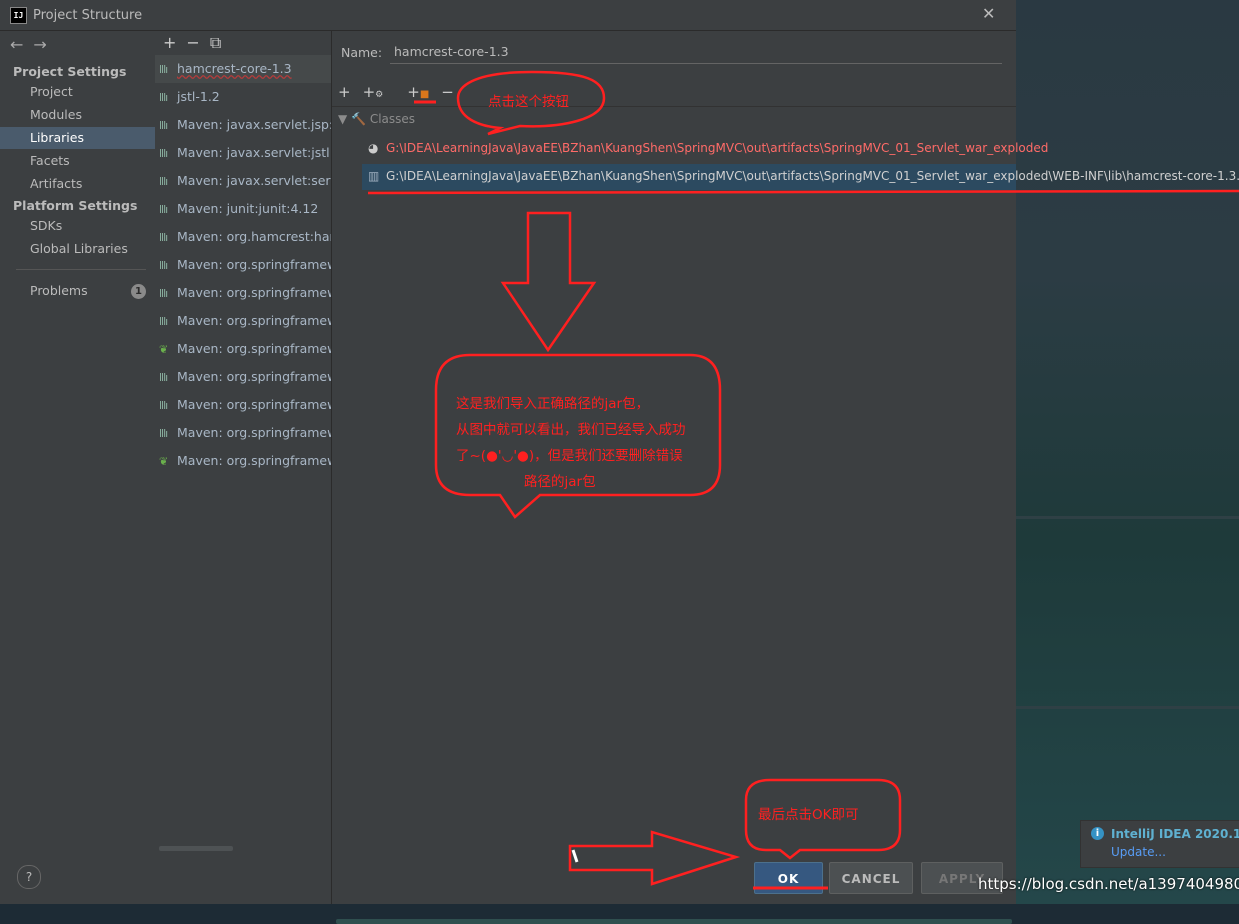 The height and width of the screenshot is (924, 1239). What do you see at coordinates (803, 192) in the screenshot?
I see `underline-path` at bounding box center [803, 192].